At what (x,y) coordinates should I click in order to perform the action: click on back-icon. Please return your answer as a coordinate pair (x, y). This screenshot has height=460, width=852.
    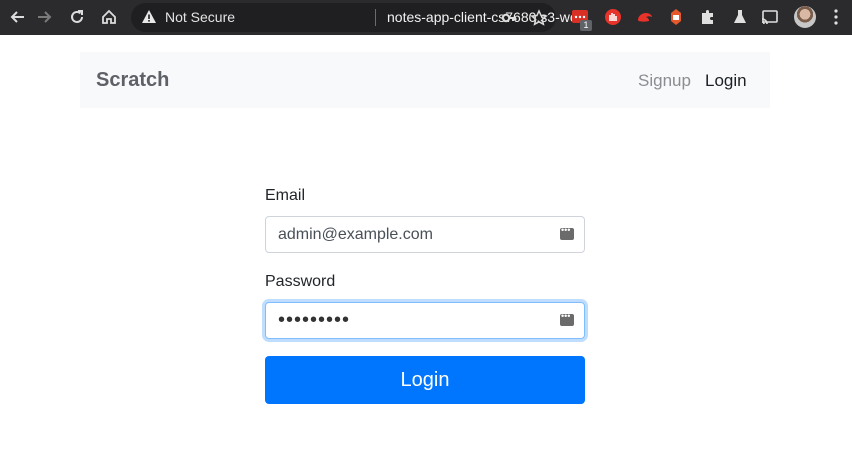
    Looking at the image, I should click on (18, 17).